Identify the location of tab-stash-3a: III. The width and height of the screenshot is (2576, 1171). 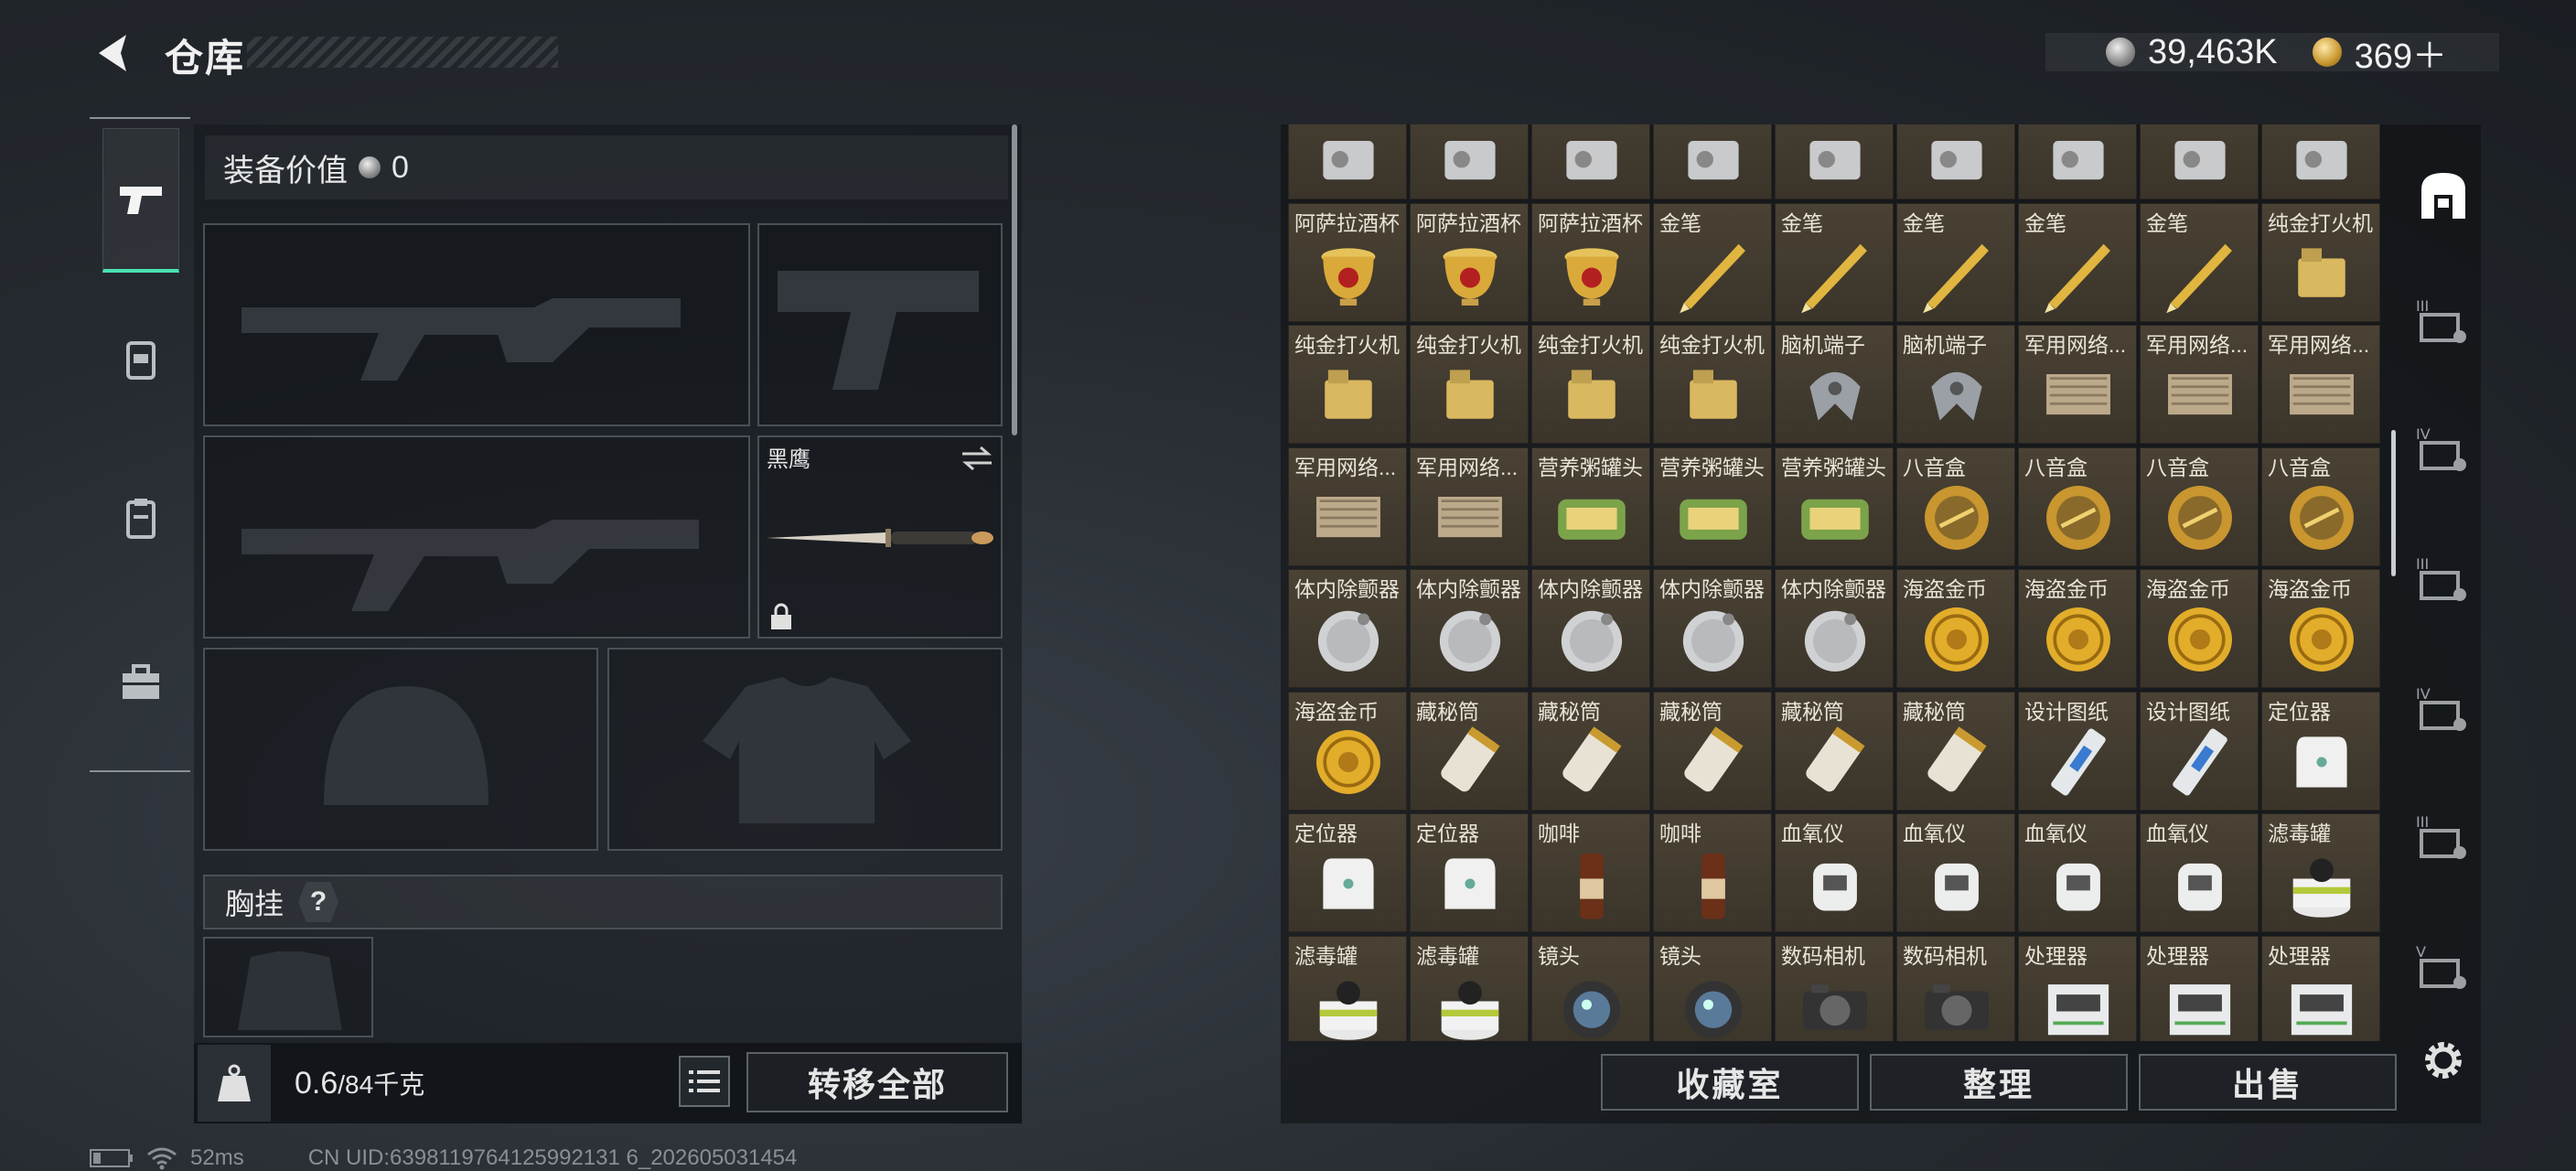
(2443, 321).